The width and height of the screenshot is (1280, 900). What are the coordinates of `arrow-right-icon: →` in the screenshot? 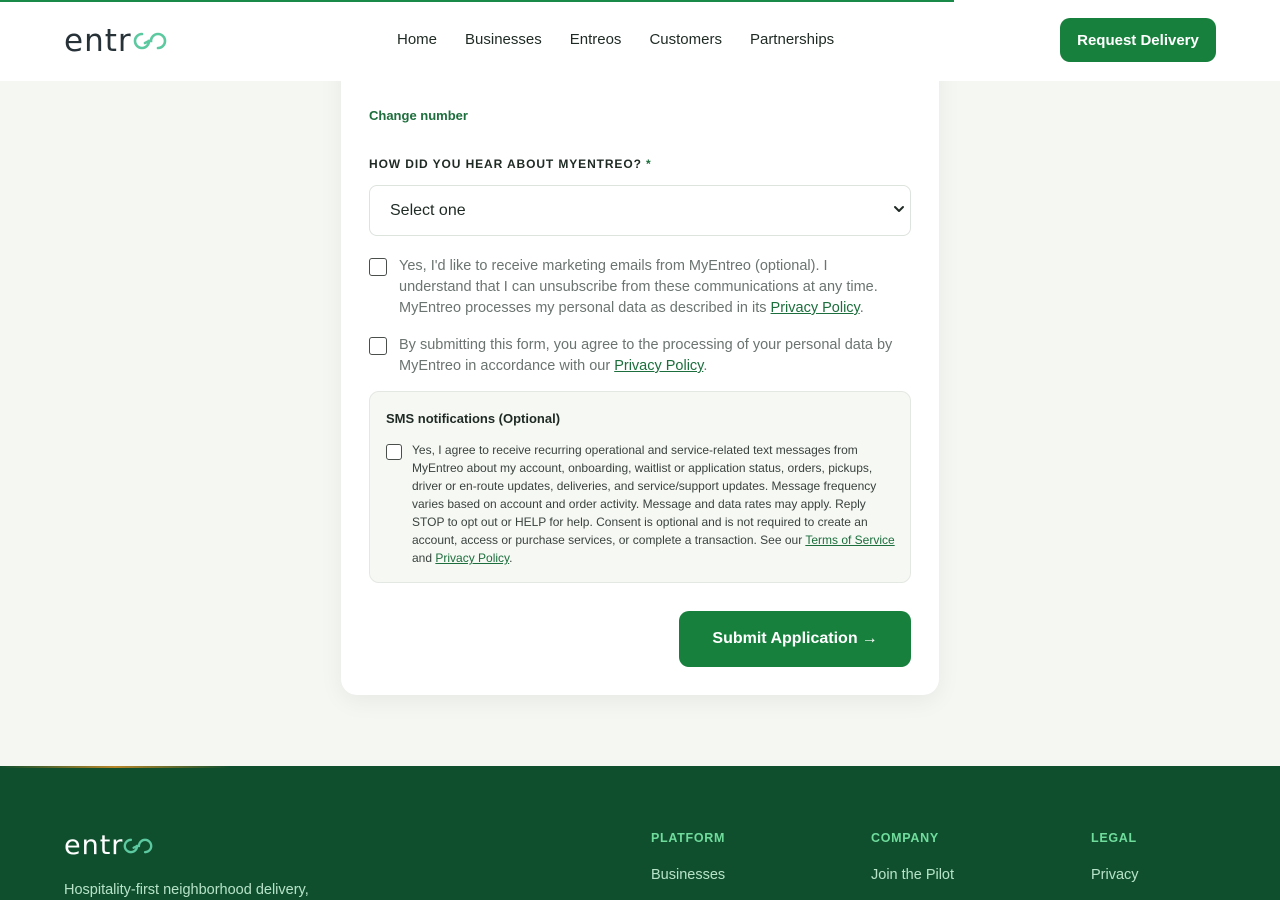 It's located at (869, 638).